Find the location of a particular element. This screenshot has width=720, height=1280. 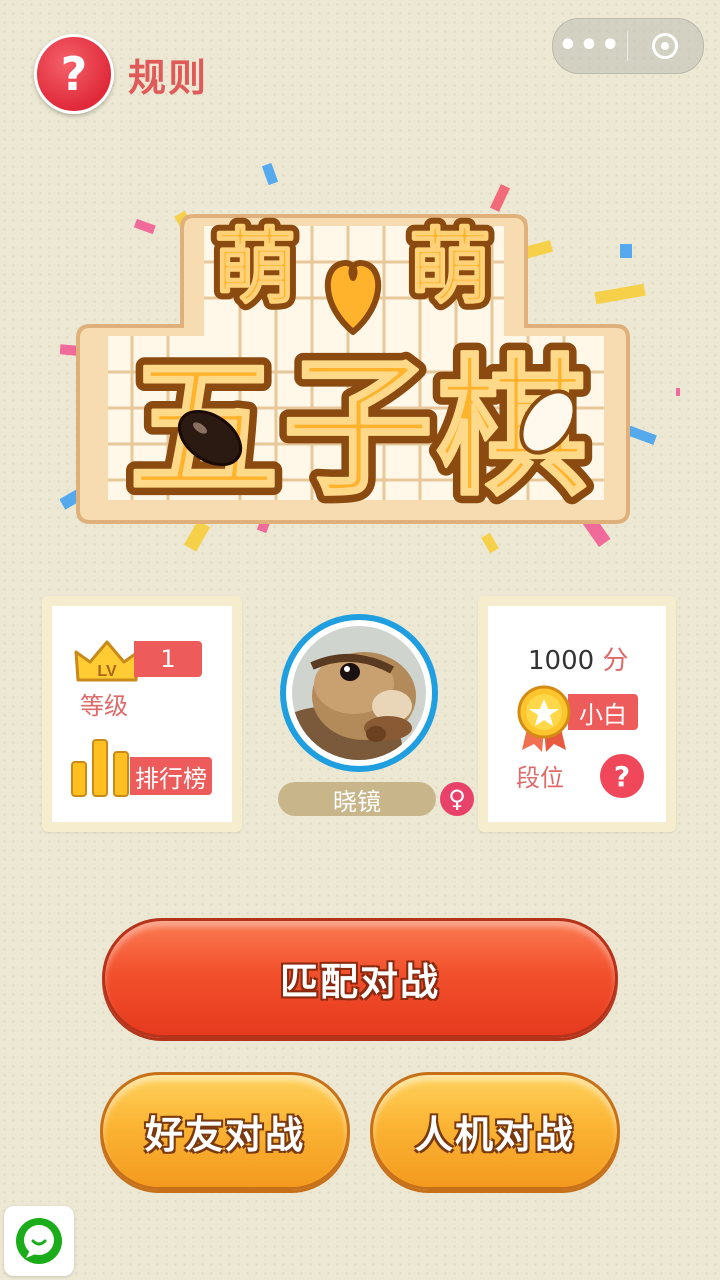

tier-label: 段位 is located at coordinates (540, 778).